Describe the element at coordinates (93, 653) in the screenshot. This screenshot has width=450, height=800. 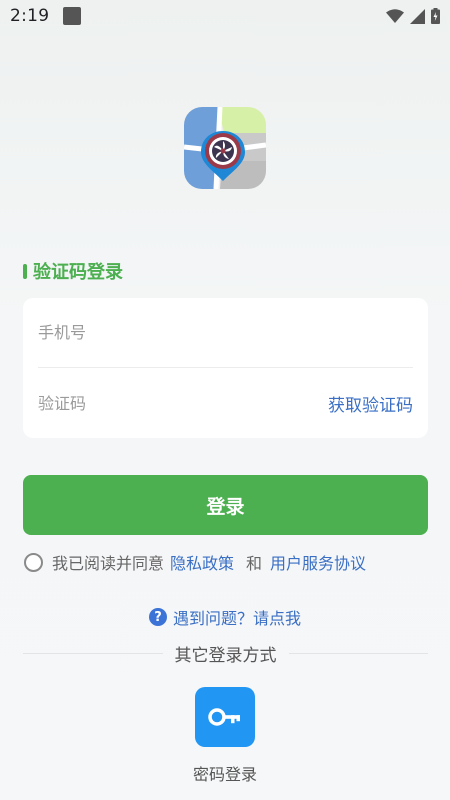
I see `divider-line-left` at that location.